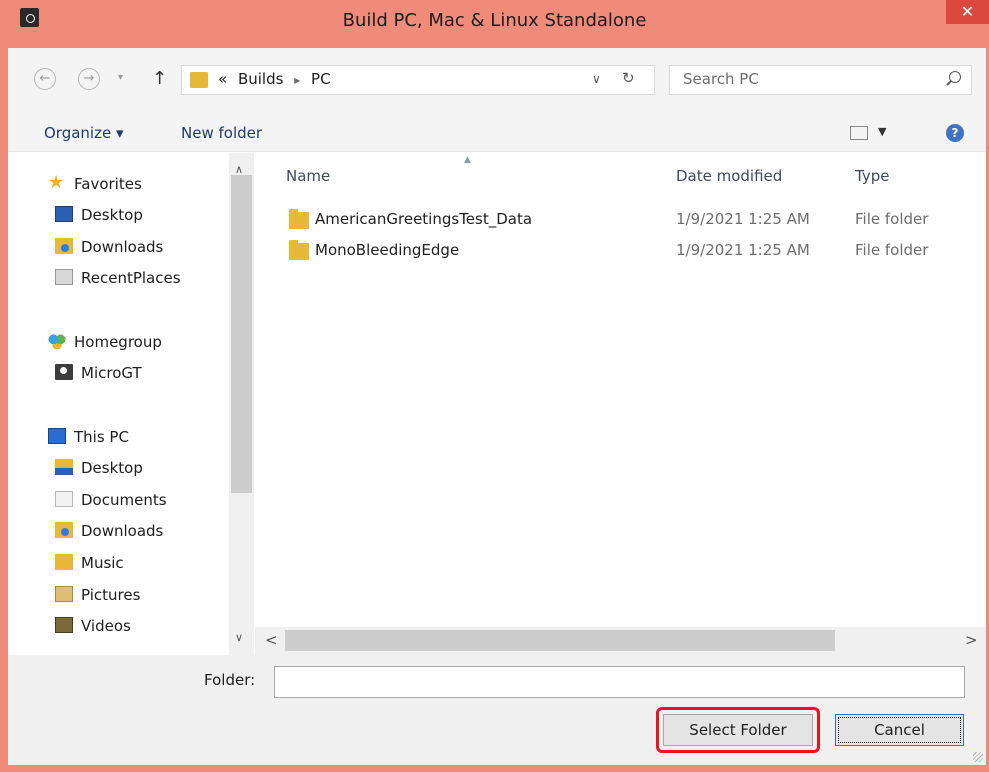 The width and height of the screenshot is (989, 772). Describe the element at coordinates (497, 134) in the screenshot. I see `command-toolbar: Organize ▾ New folder ▼ ?` at that location.